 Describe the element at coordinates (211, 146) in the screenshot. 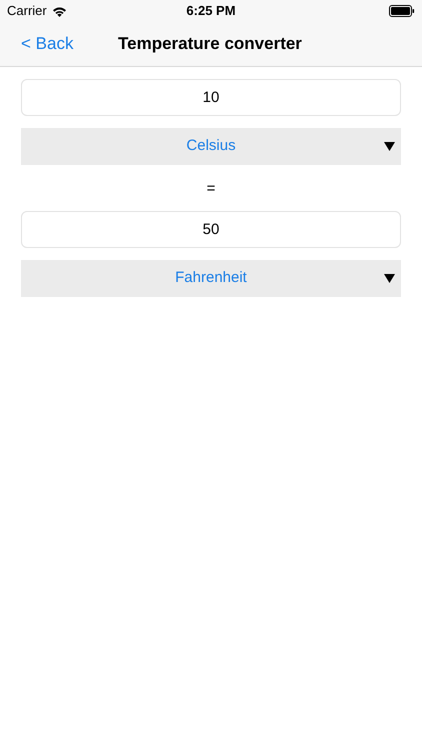

I see `unit-dropdown: Celsius` at that location.